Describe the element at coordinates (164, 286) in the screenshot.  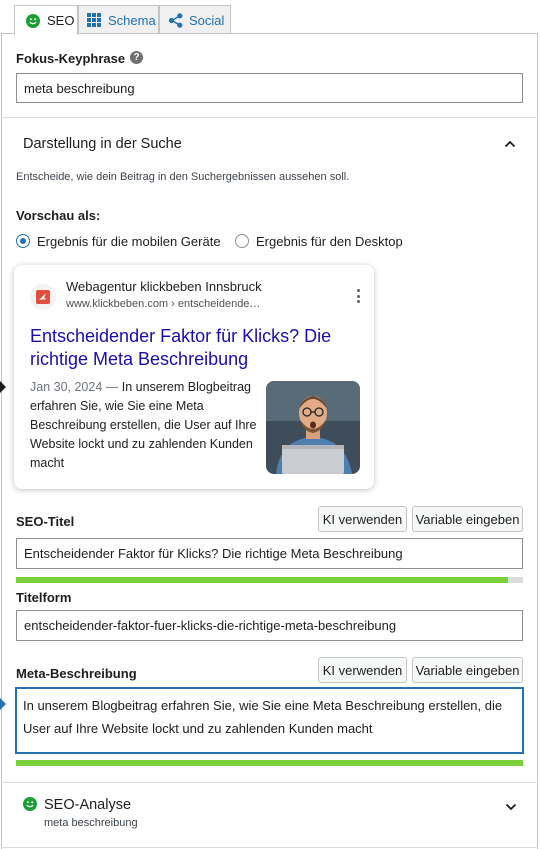
I see `preview-site-name: Webagentur klickbeben Innsbruck` at that location.